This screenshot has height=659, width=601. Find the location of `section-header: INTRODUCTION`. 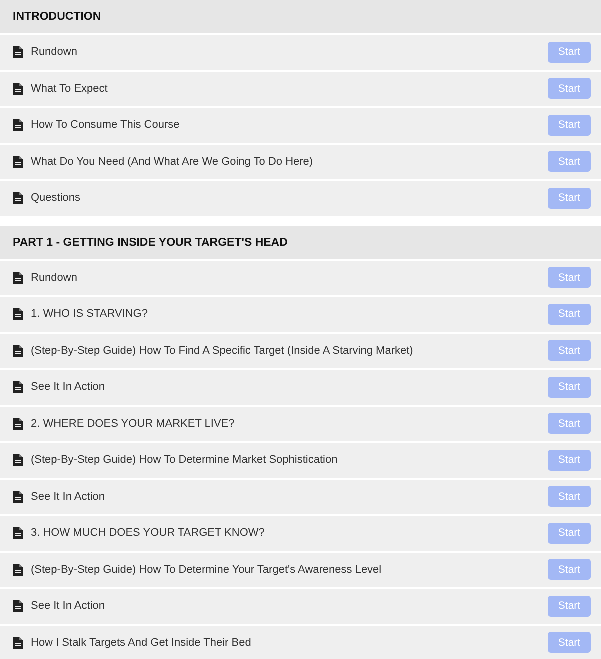

section-header: INTRODUCTION is located at coordinates (300, 17).